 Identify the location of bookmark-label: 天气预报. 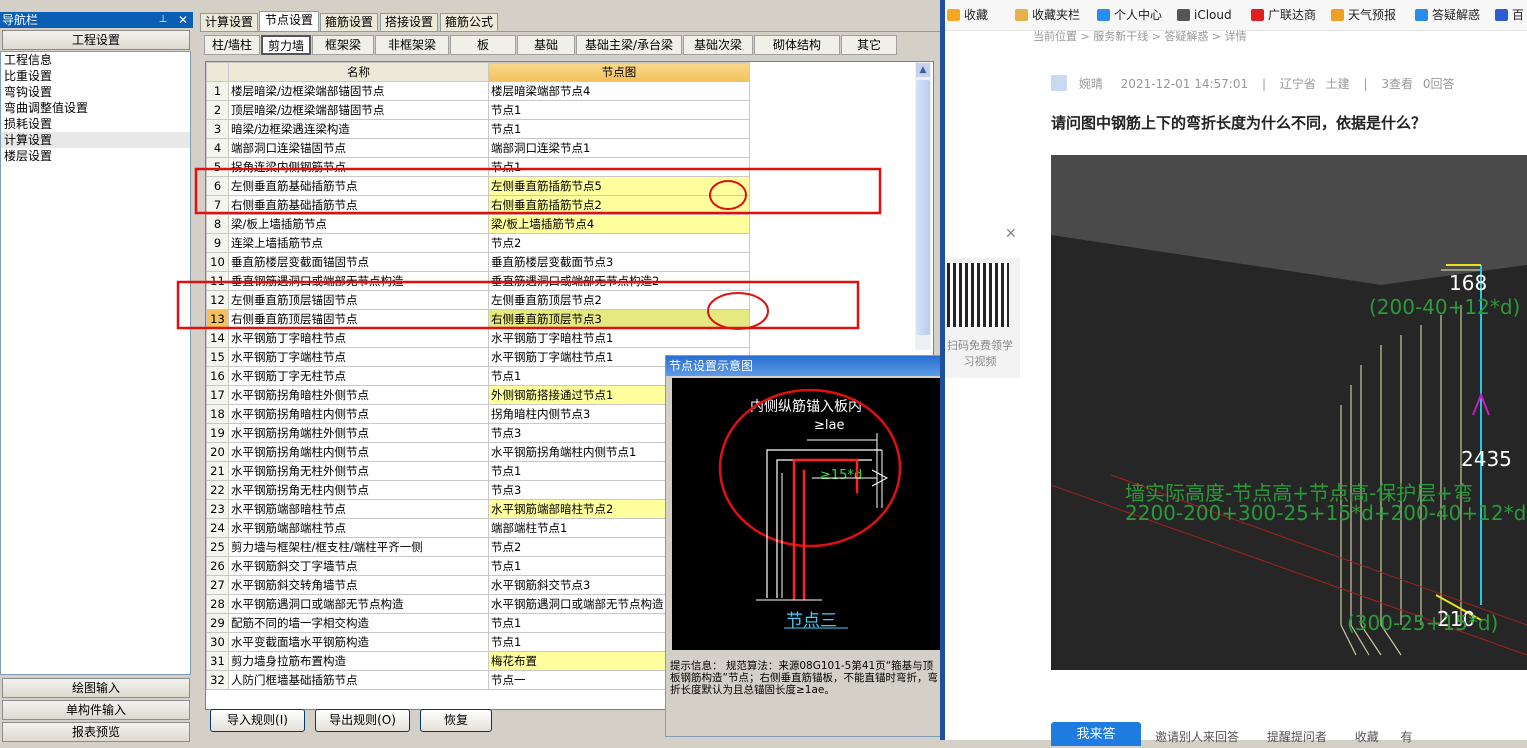
(1372, 15).